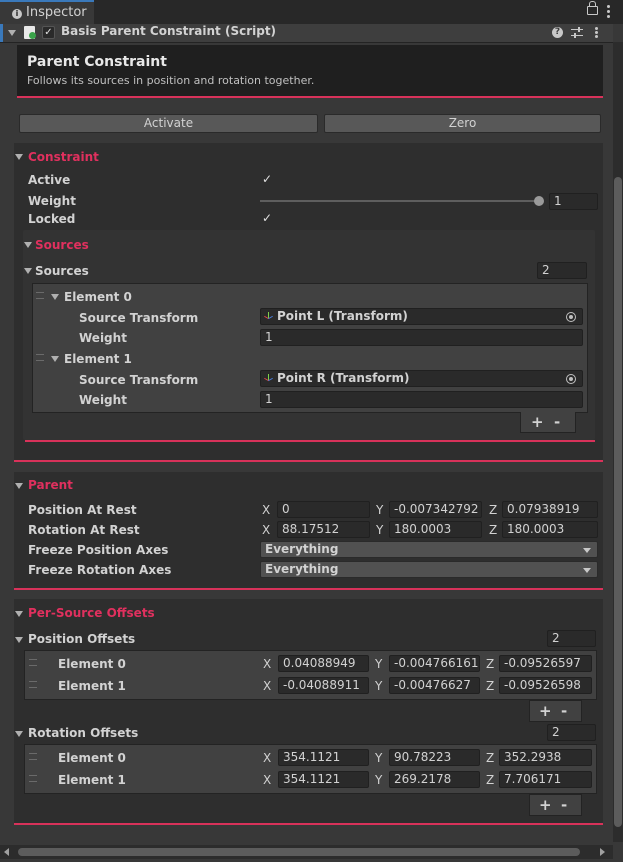 The image size is (623, 862). What do you see at coordinates (434, 757) in the screenshot?
I see `rotation-offset-y-field: 90.78223` at bounding box center [434, 757].